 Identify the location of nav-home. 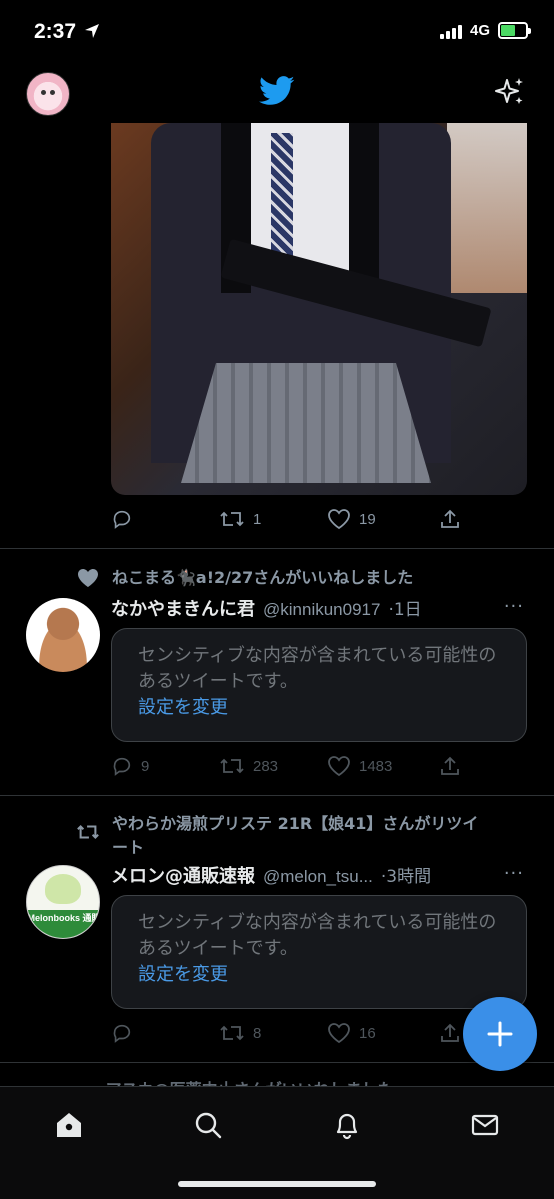
(69, 1125).